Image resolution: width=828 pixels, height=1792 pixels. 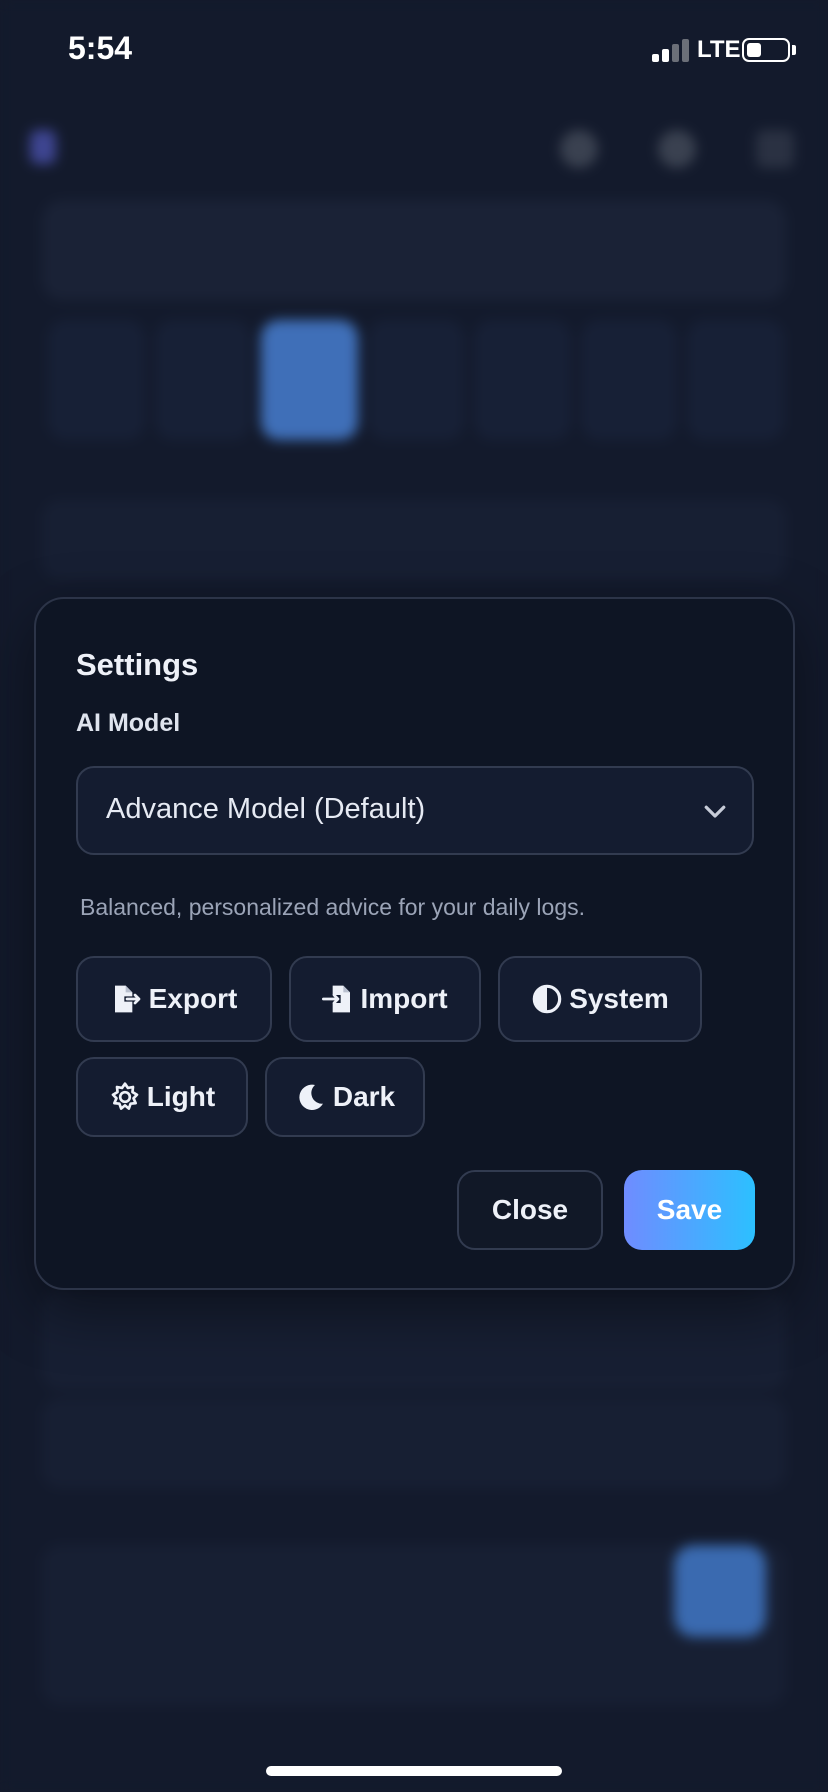 What do you see at coordinates (127, 999) in the screenshot?
I see `file-export-icon` at bounding box center [127, 999].